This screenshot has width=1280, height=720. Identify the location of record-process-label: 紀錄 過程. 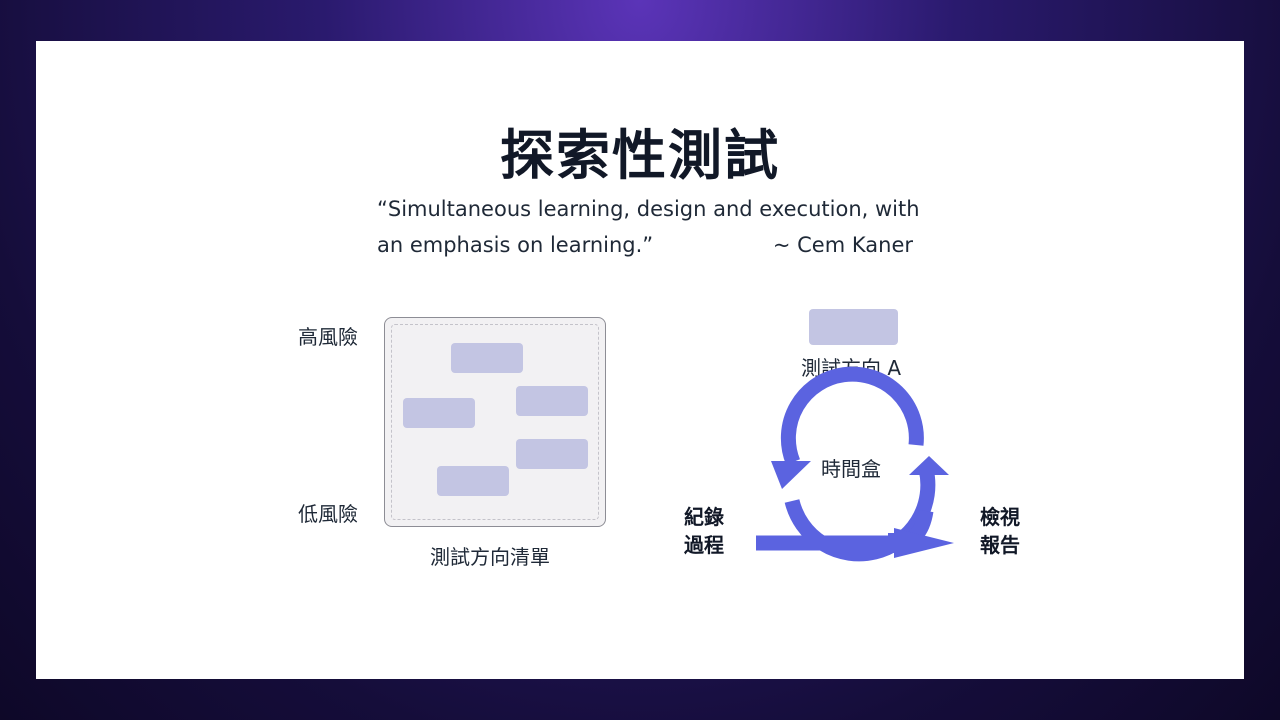
(704, 531).